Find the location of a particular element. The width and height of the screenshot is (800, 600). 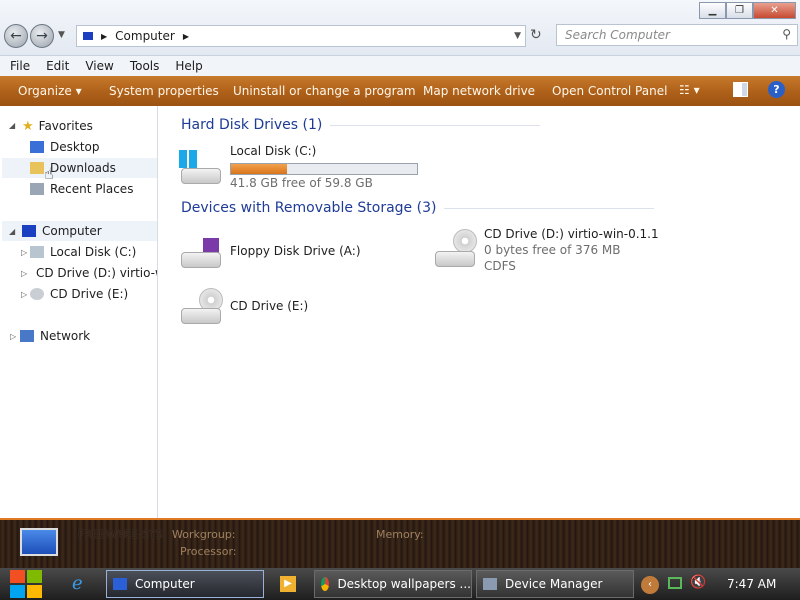

forward-button: → is located at coordinates (42, 36).